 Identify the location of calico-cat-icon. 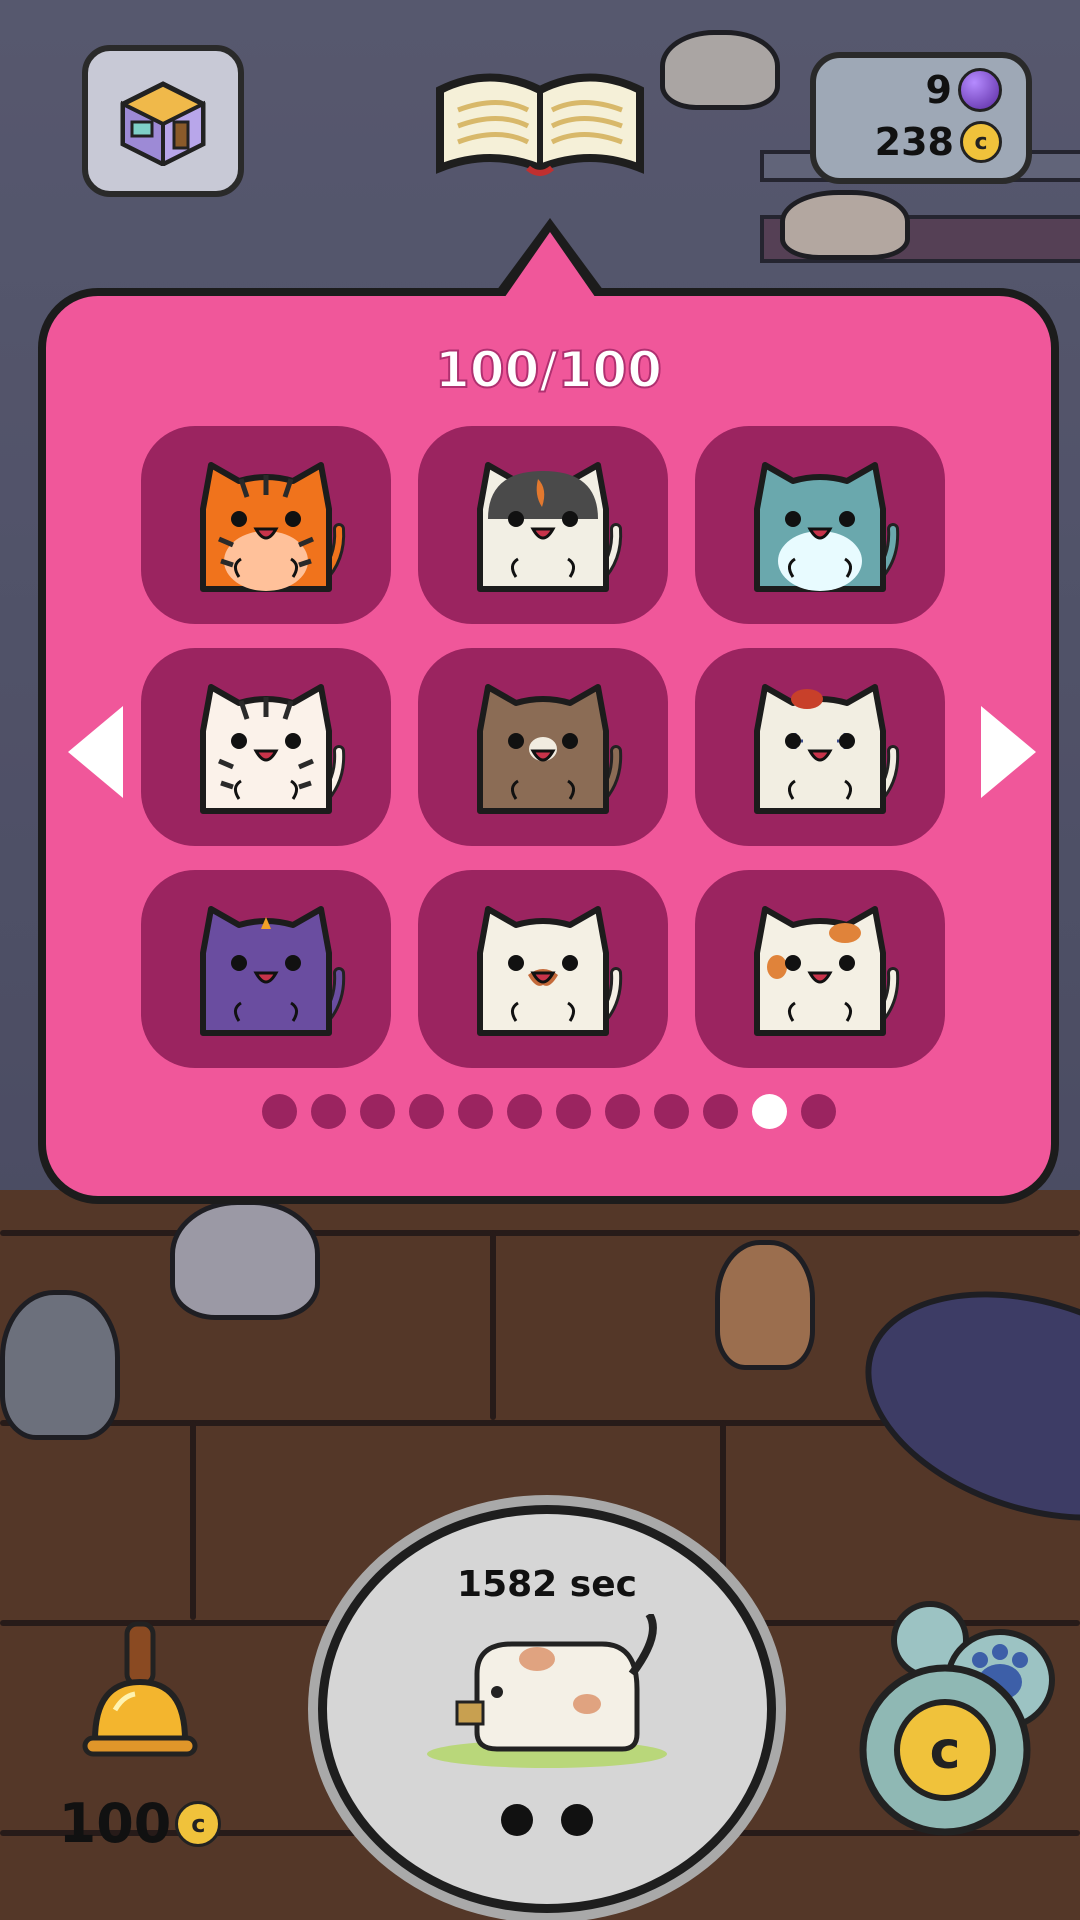
(547, 1691).